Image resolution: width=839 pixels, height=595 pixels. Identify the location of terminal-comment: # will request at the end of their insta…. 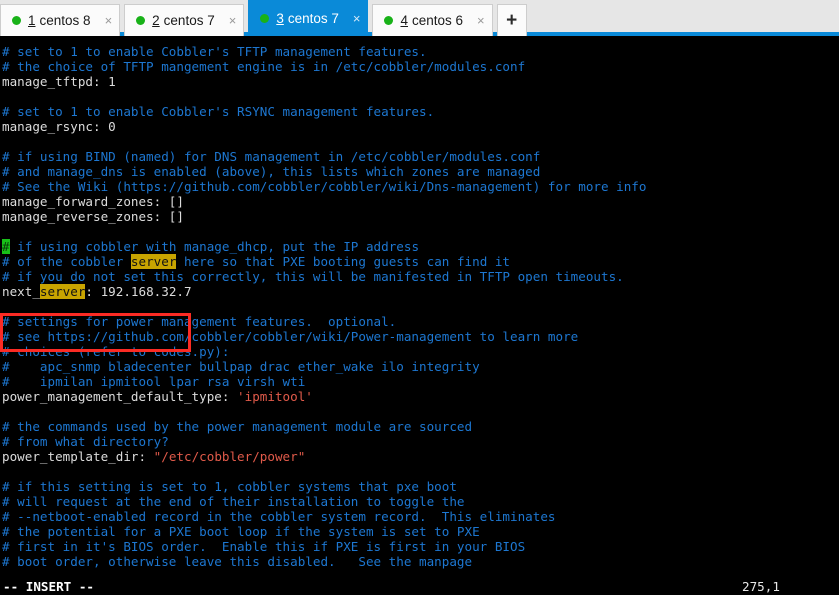
(233, 501).